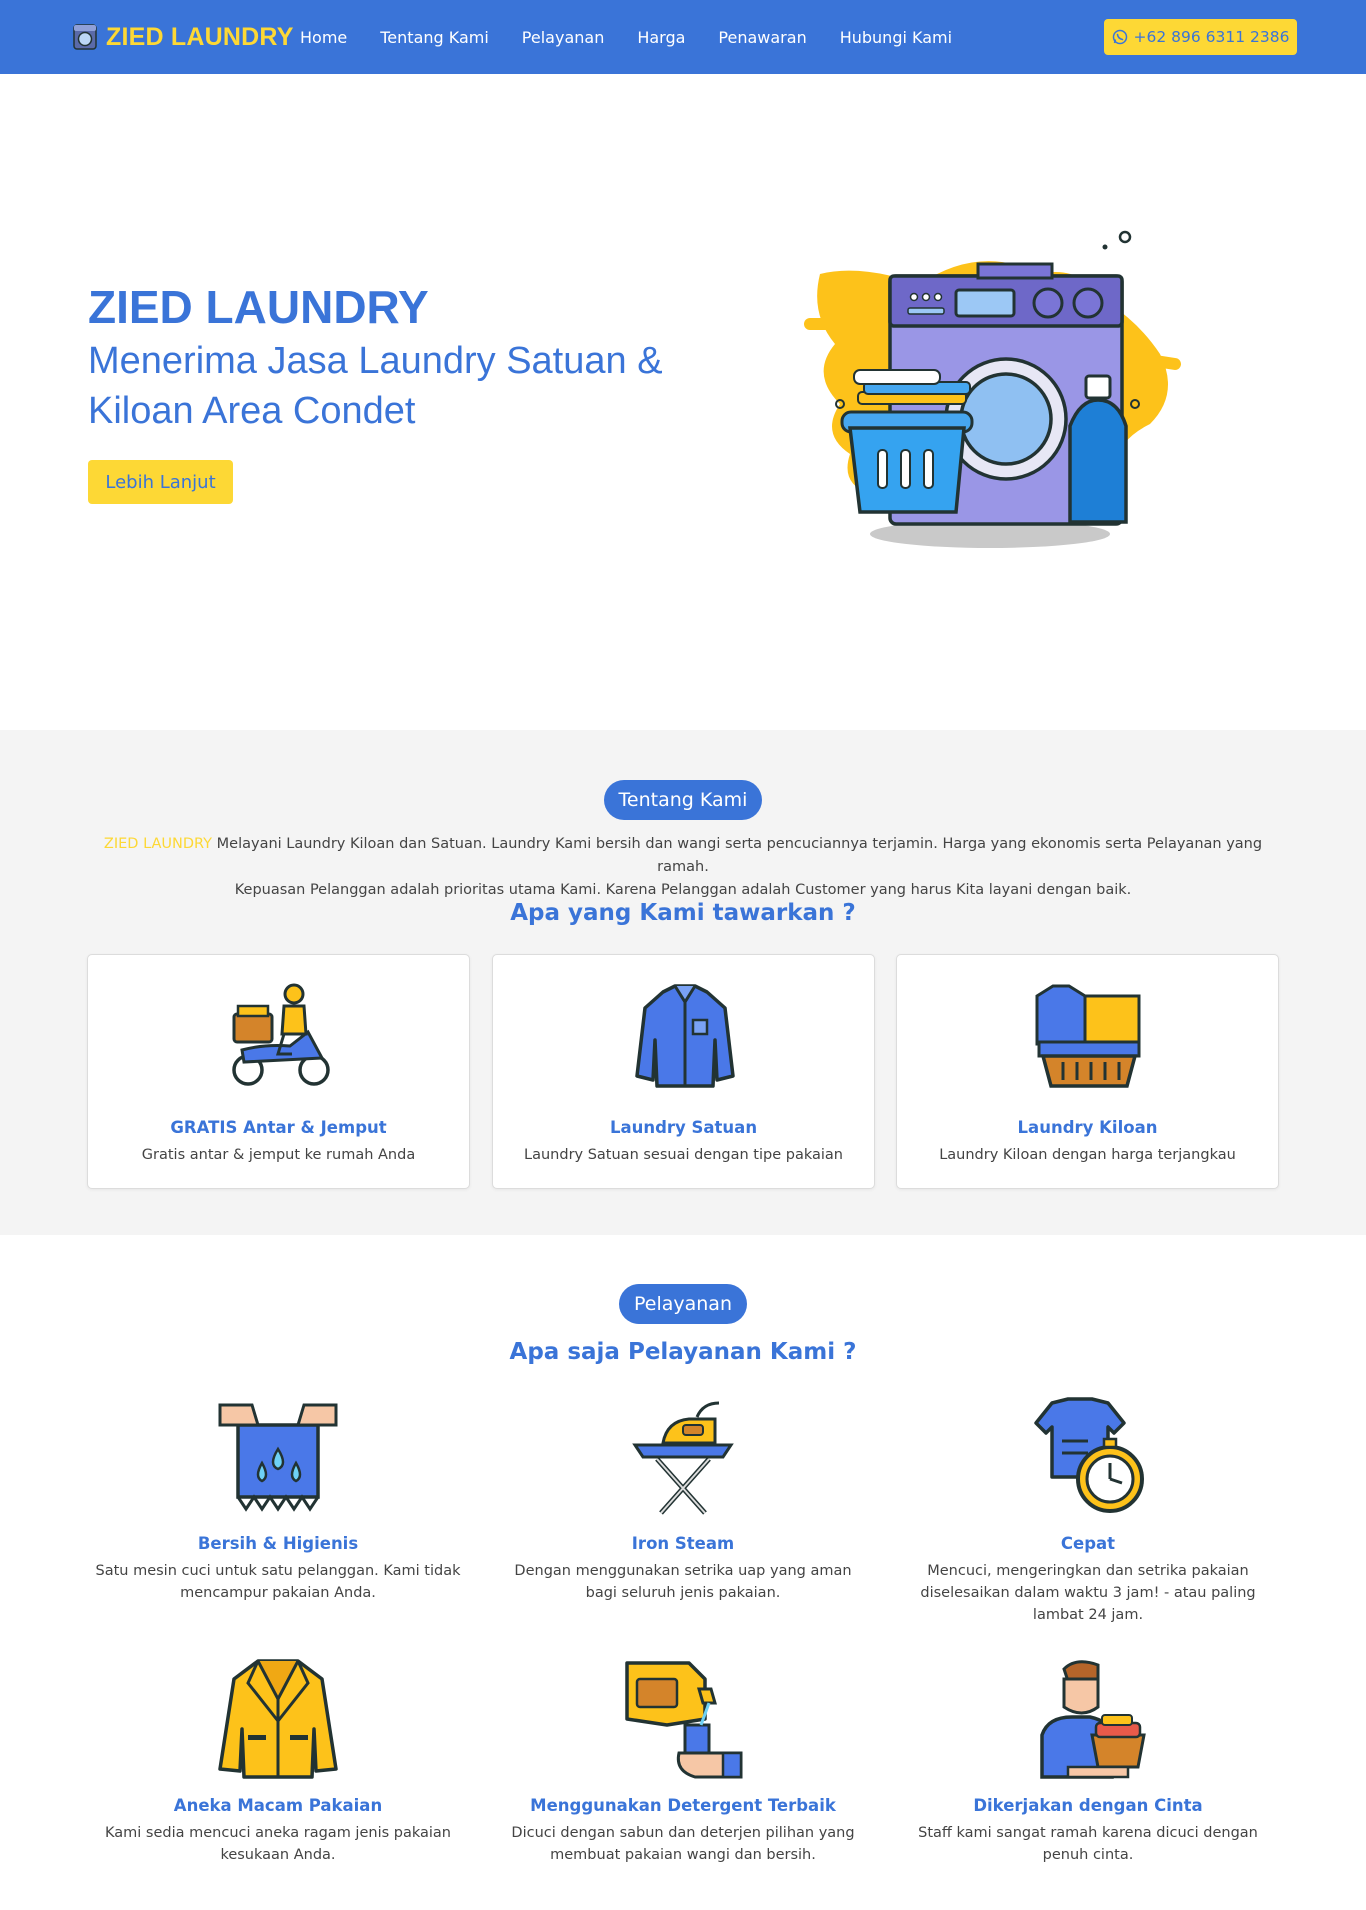 This screenshot has height=1910, width=1366. I want to click on delivery-scooter-icon, so click(281, 1034).